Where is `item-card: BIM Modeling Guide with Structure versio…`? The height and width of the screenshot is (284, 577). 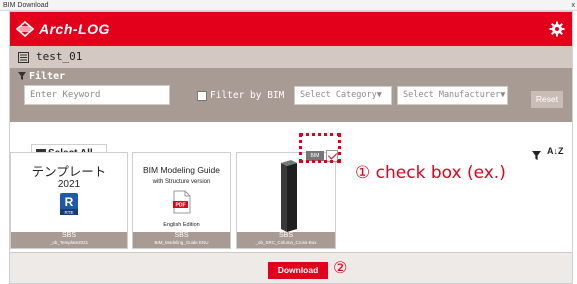 item-card: BIM Modeling Guide with Structure versio… is located at coordinates (181, 200).